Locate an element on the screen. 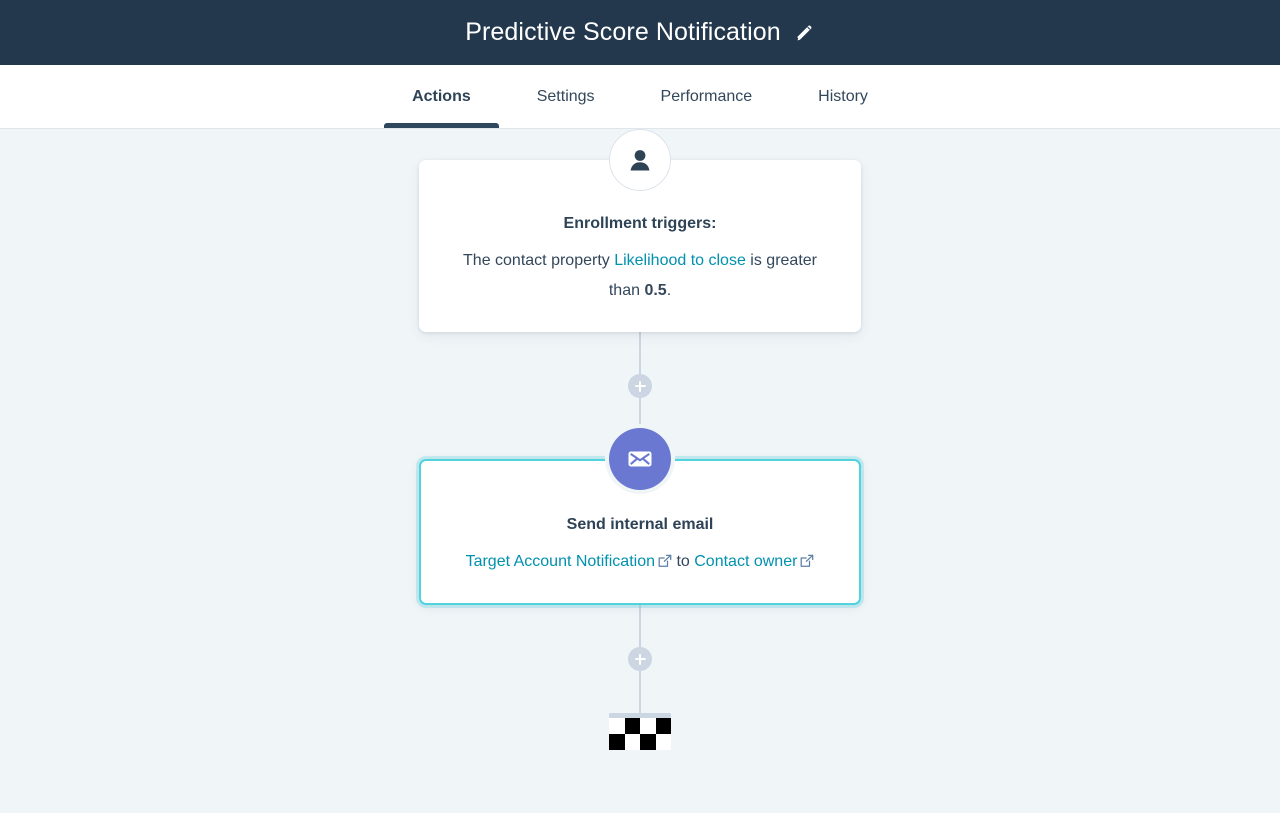  tab-history: History is located at coordinates (843, 96).